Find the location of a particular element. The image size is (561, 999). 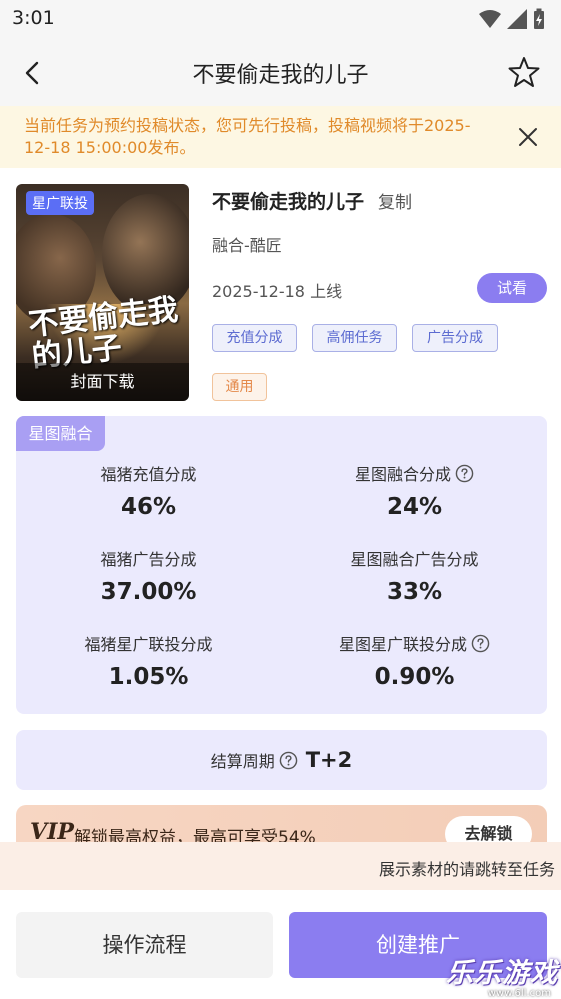

poster-tag: 星广联投 is located at coordinates (60, 203).